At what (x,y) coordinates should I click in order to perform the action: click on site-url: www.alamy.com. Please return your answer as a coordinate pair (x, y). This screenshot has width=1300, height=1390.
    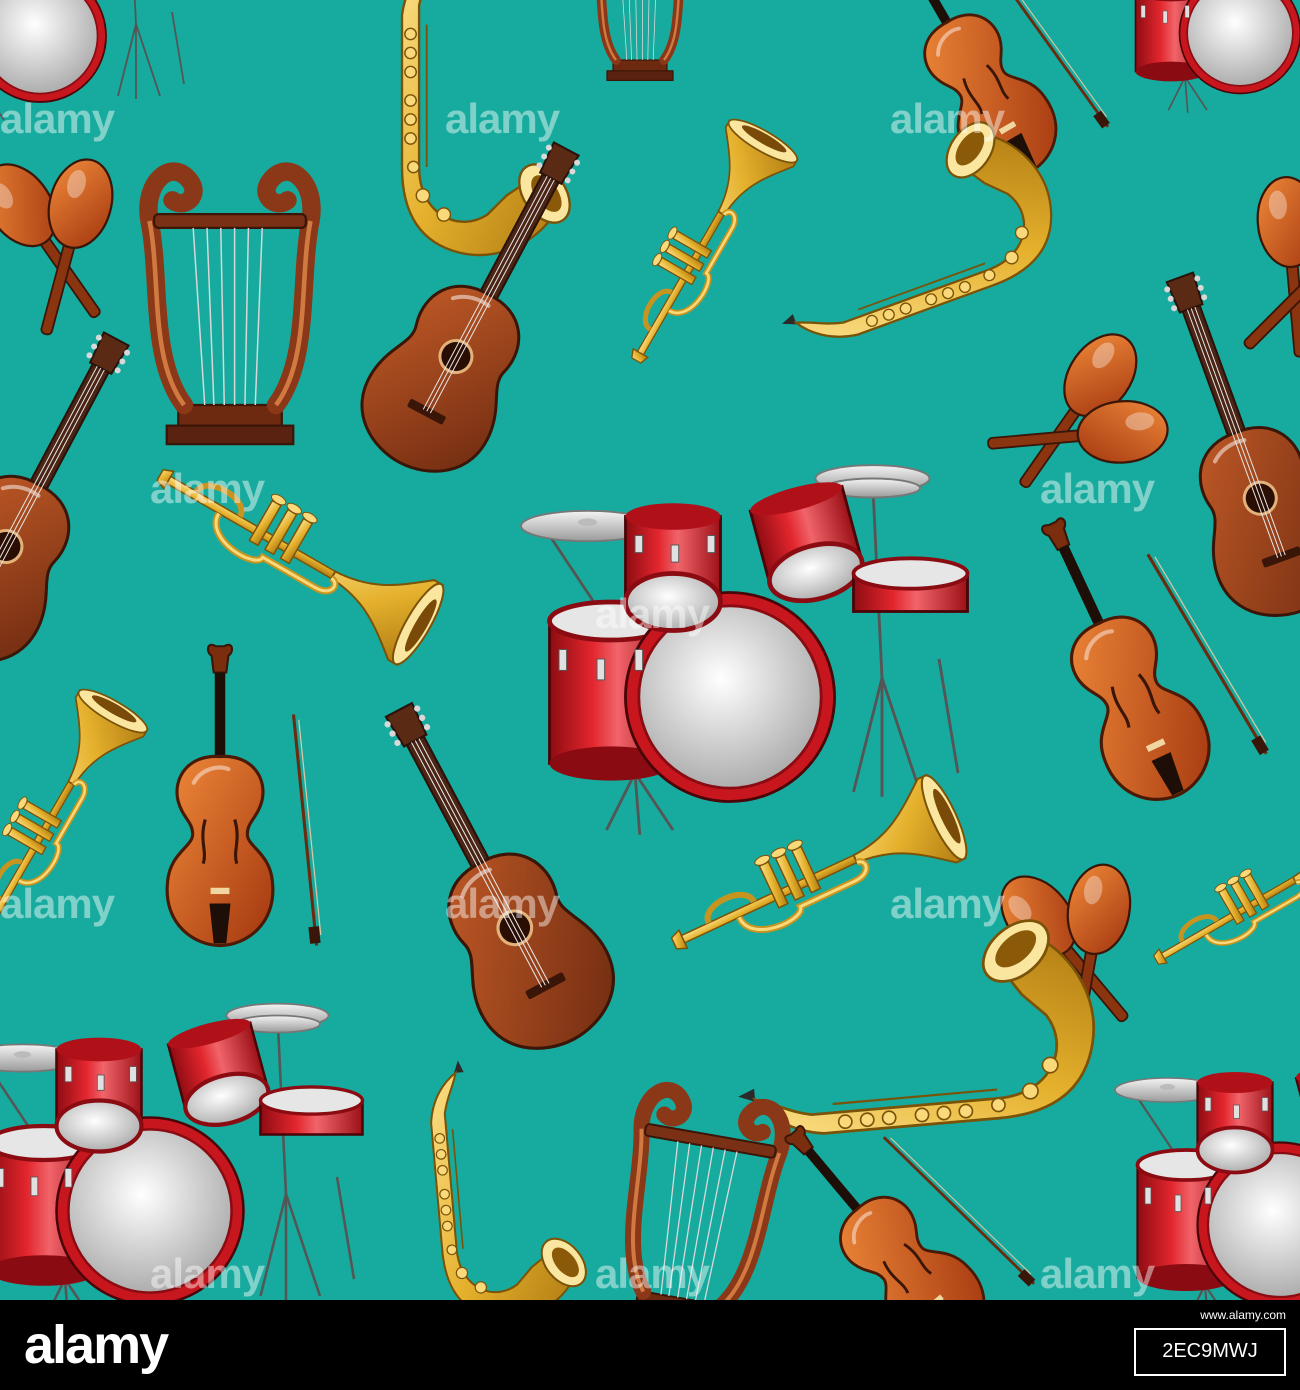
    Looking at the image, I should click on (1243, 1315).